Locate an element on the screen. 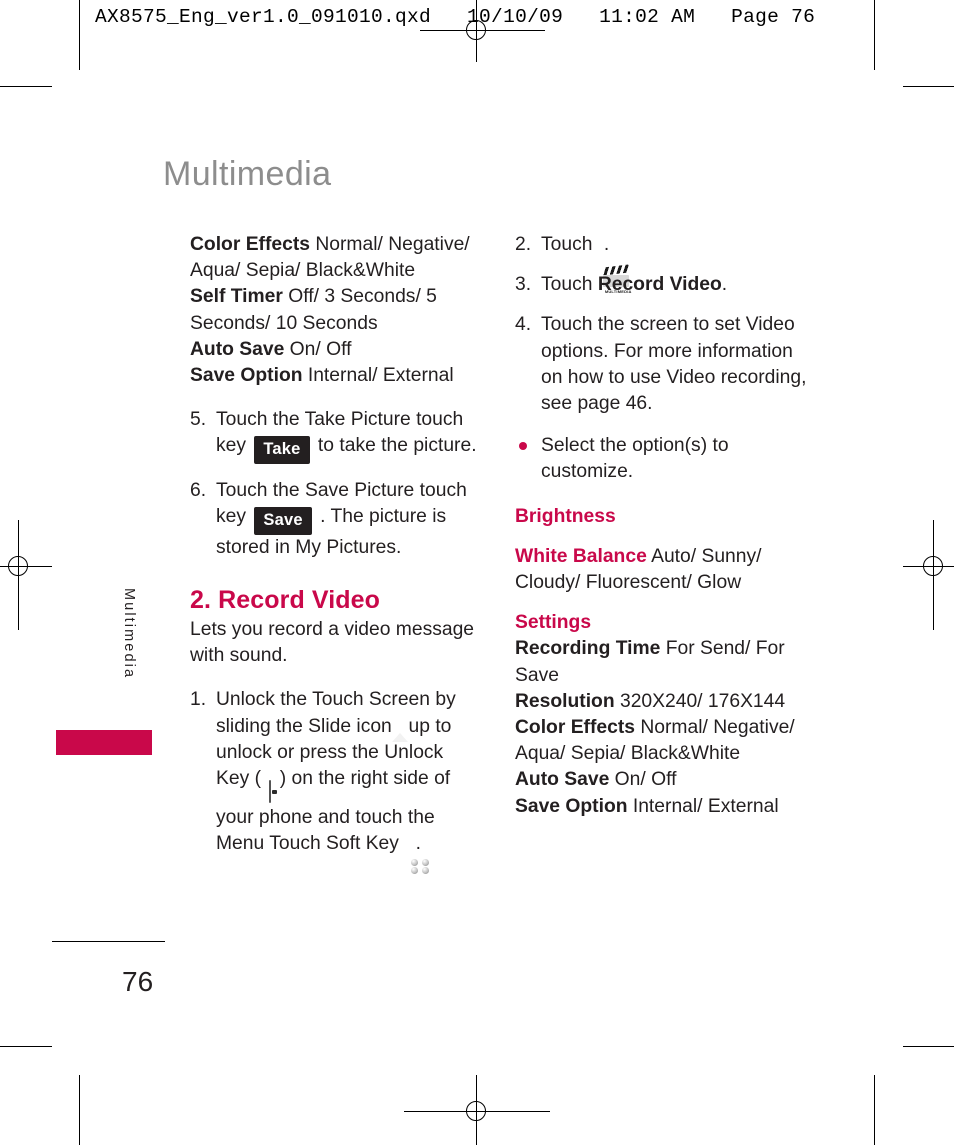 The image size is (954, 1145). step-3-number: 3. is located at coordinates (523, 285).